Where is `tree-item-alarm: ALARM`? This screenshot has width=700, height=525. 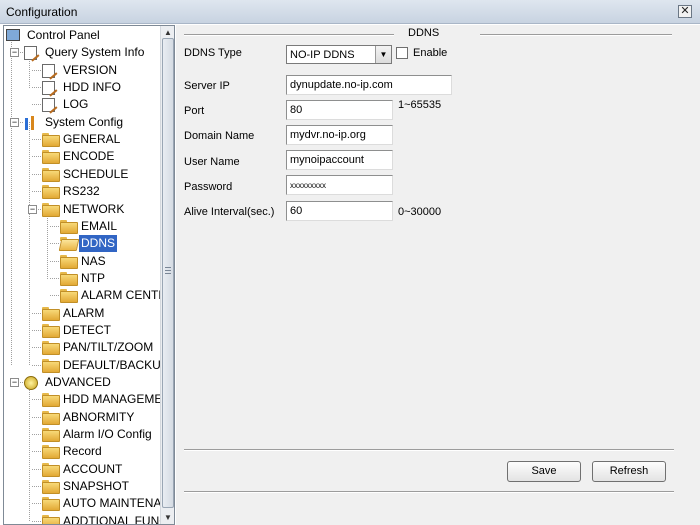
tree-item-alarm: ALARM is located at coordinates (82, 313).